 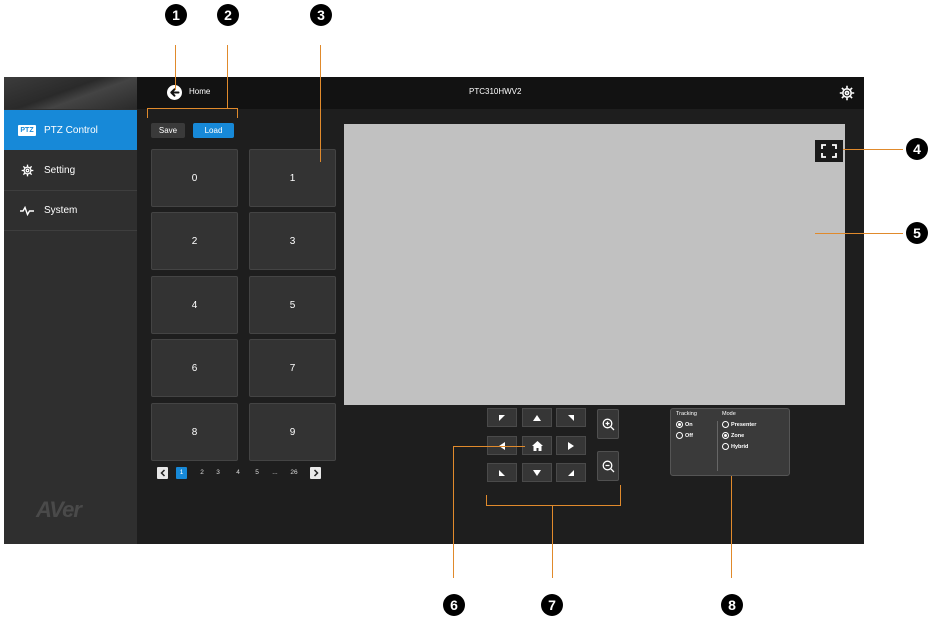 I want to click on sidebar-item-label: Setting, so click(x=60, y=170).